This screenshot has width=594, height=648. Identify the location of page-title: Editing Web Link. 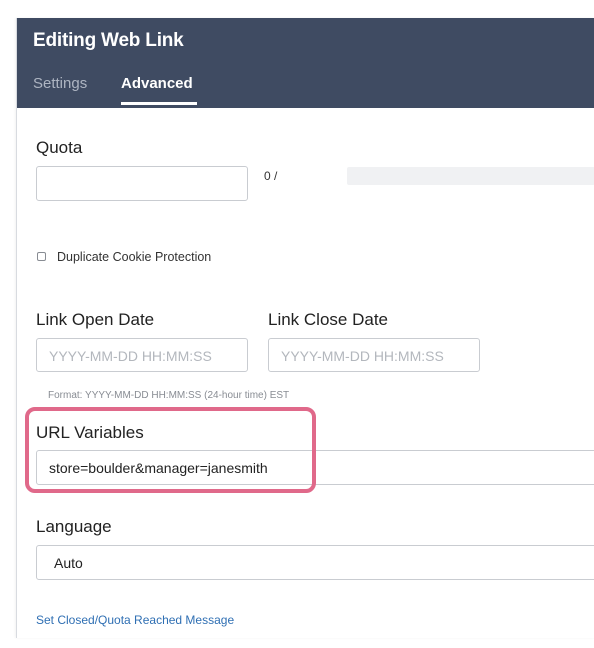
(108, 40).